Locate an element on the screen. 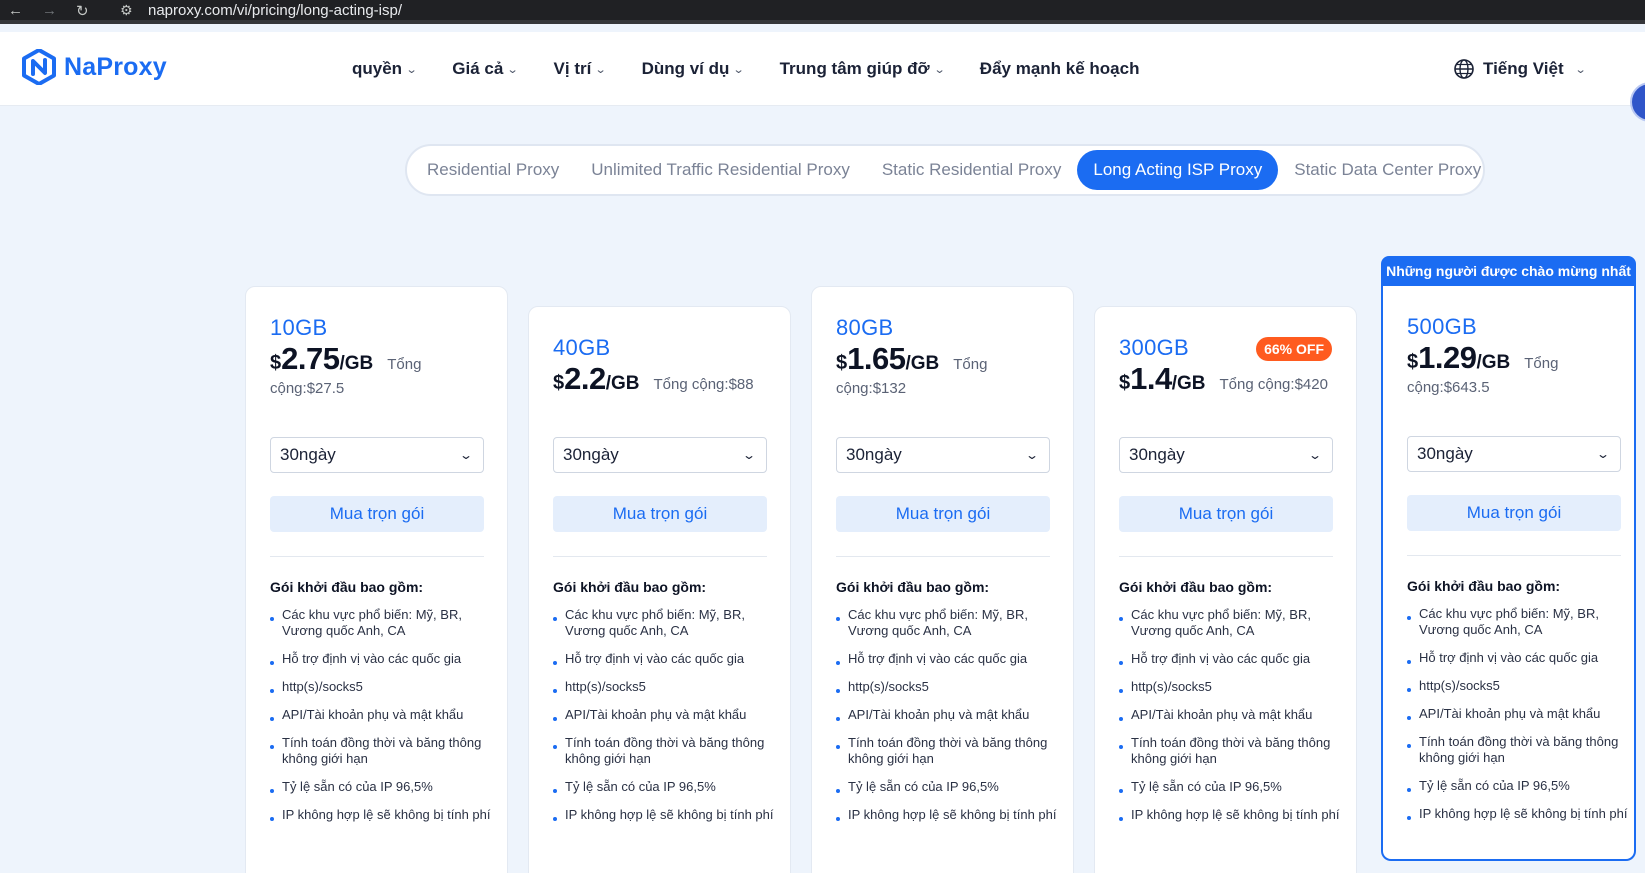 The width and height of the screenshot is (1645, 873). nav-item: Dùng ví dụ ⌄ is located at coordinates (693, 69).